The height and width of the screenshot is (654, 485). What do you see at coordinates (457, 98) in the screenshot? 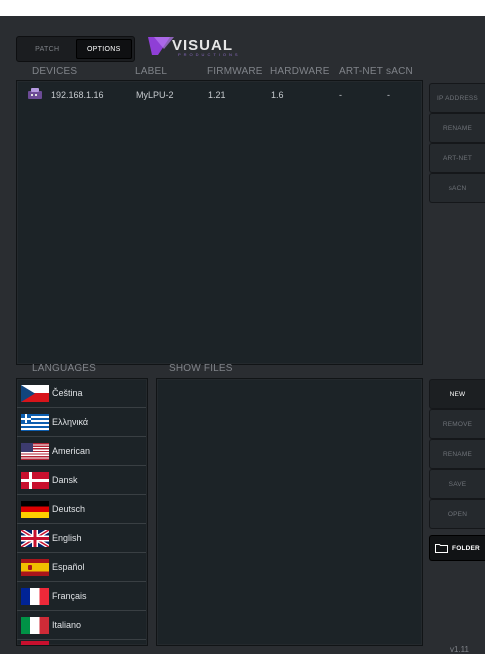
I see `ip-address-button: IP ADDRESS` at bounding box center [457, 98].